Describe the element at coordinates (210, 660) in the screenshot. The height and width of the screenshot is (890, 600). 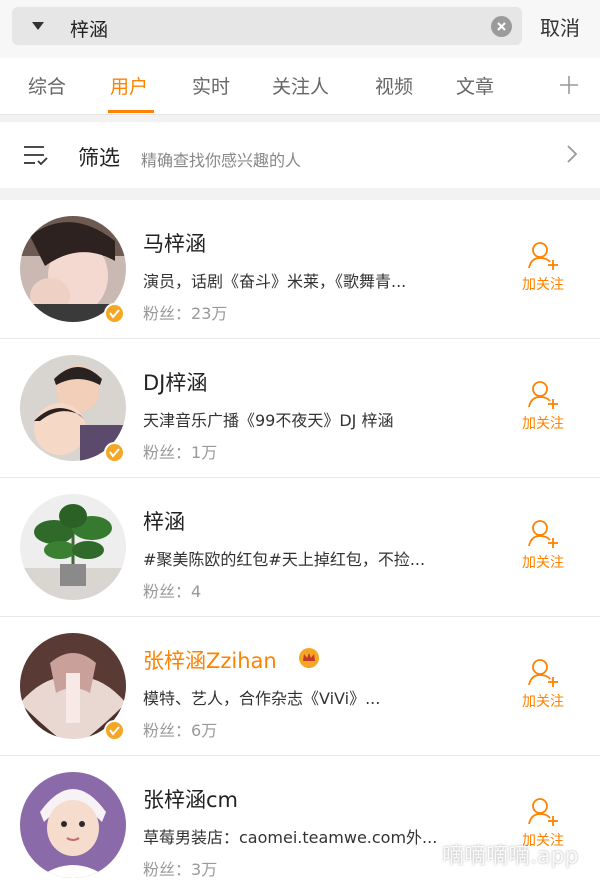
I see `user-name: 张梓涵Zzihan` at that location.